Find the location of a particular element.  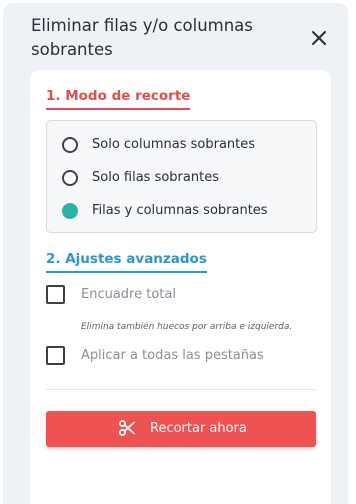

close-button is located at coordinates (319, 38).